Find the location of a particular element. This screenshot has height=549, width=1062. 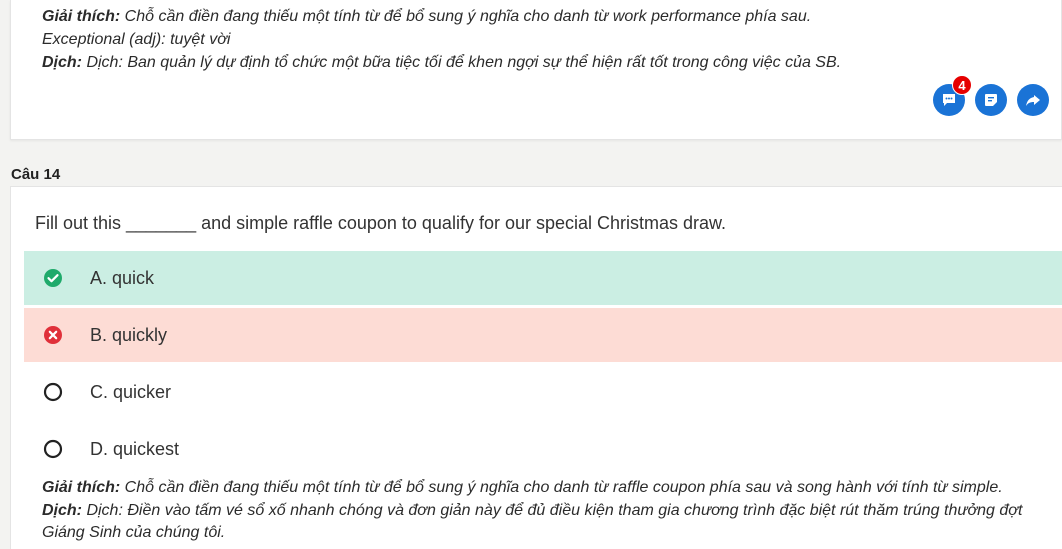

option-b: B. quickly is located at coordinates (543, 335).